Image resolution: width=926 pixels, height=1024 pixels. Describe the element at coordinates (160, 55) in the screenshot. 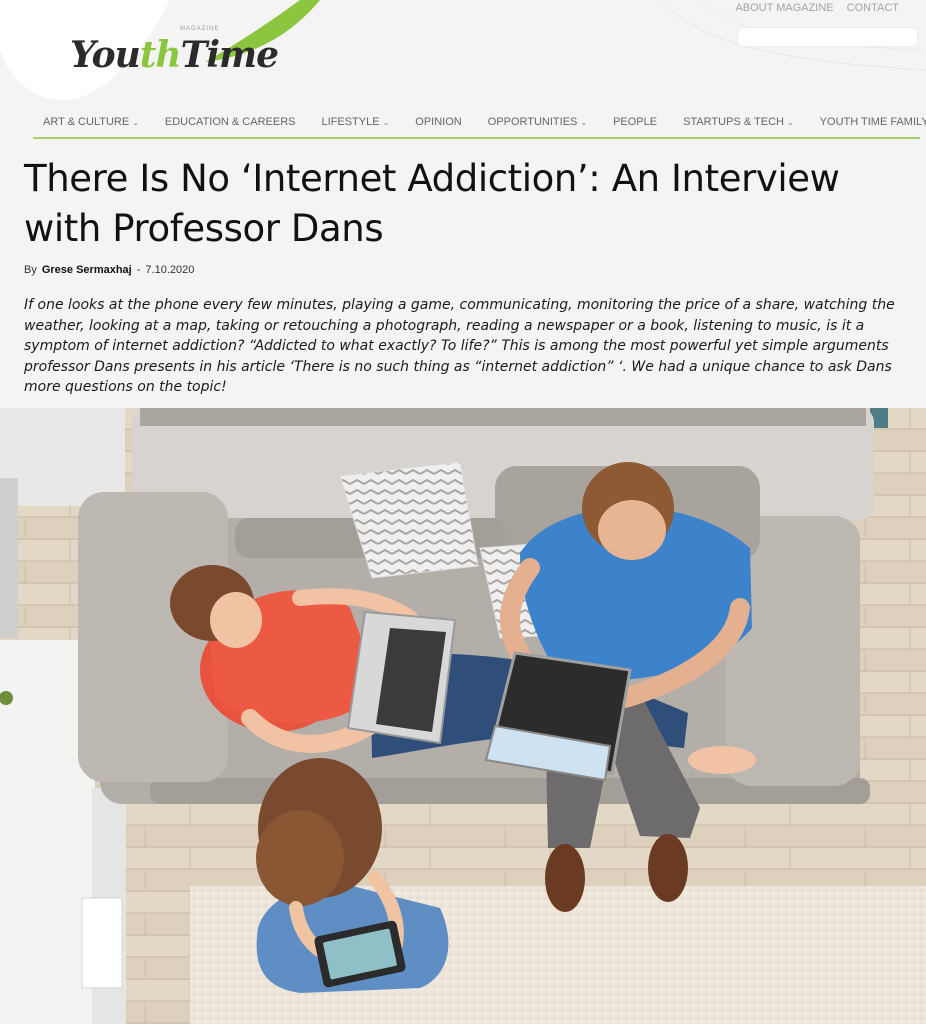

I see `logo-text-accent: th` at that location.